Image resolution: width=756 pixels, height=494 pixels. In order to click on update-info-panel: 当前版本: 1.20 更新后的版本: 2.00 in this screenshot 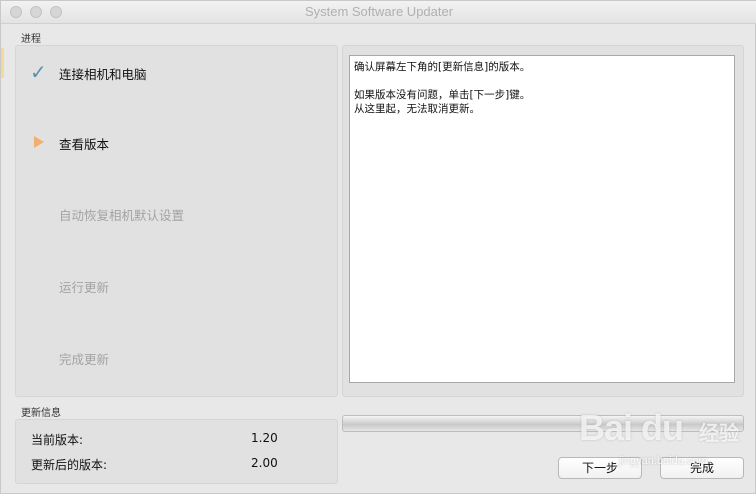, I will do `click(176, 451)`.